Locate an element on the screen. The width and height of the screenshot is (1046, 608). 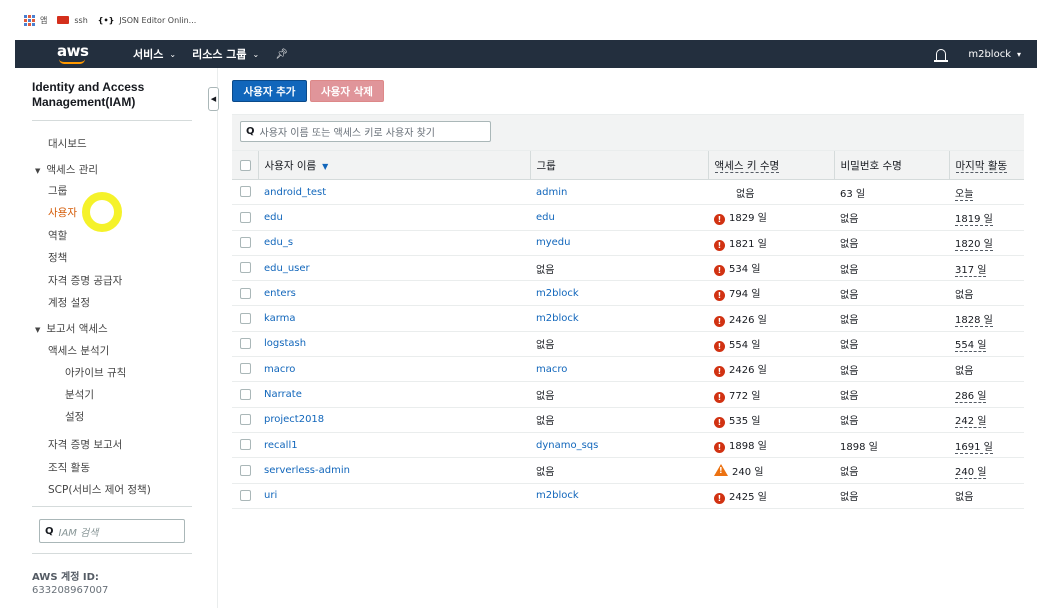
user-name-link: uri is located at coordinates (394, 495).